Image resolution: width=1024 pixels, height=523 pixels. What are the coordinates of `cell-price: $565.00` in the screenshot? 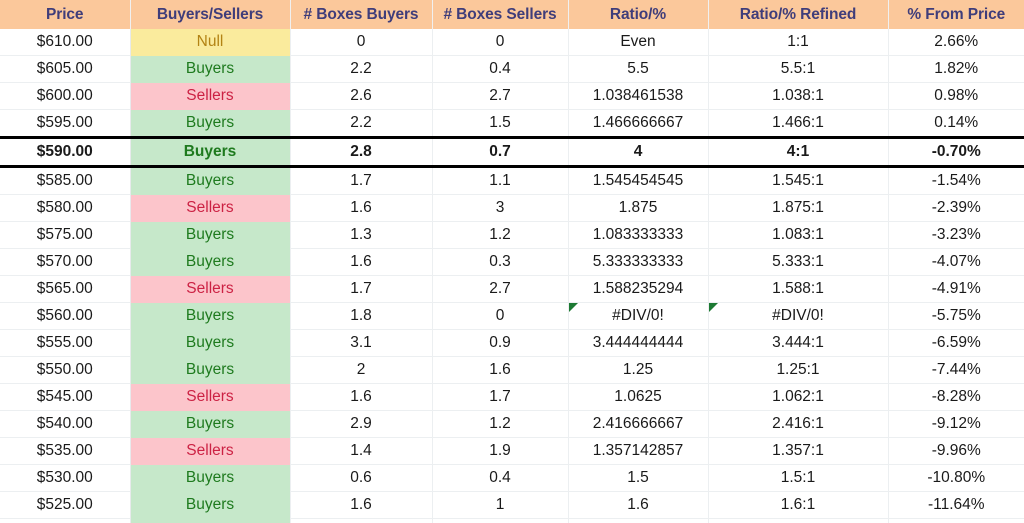 It's located at (65, 289).